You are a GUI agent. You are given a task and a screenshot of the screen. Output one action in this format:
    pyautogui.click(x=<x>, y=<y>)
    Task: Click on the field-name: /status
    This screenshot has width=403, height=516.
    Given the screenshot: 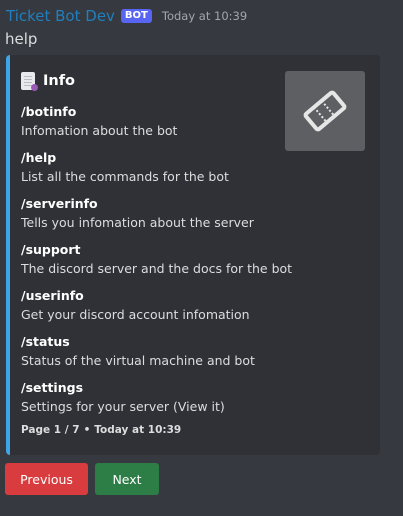 What is the action you would take?
    pyautogui.click(x=45, y=341)
    